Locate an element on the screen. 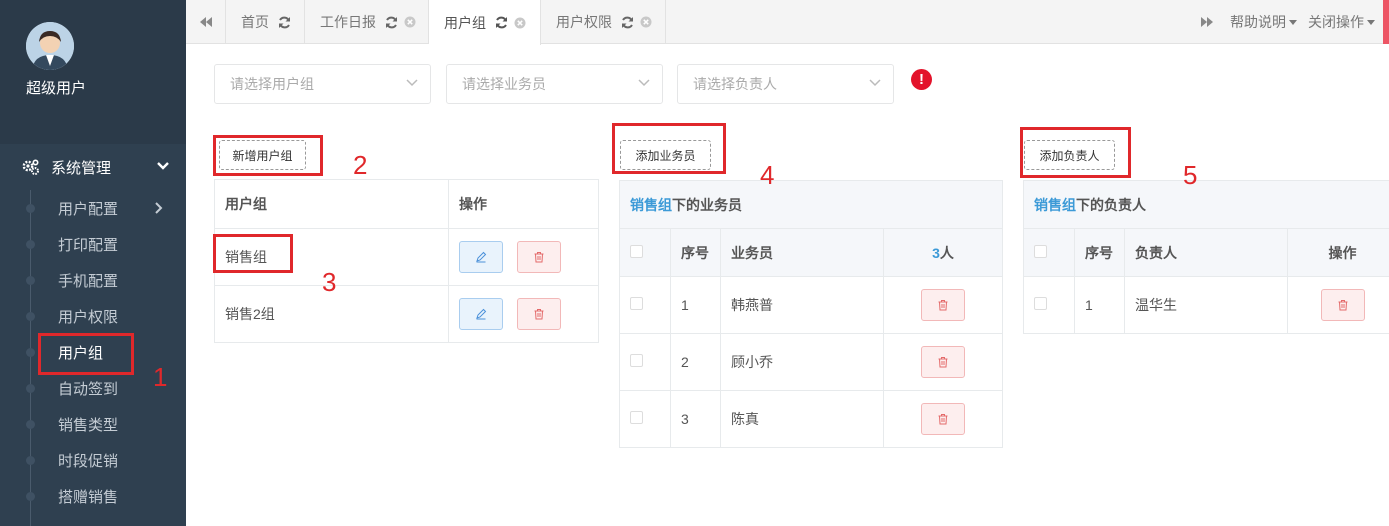 The width and height of the screenshot is (1389, 526). caption-suffix: 下的负责人 is located at coordinates (1111, 204).